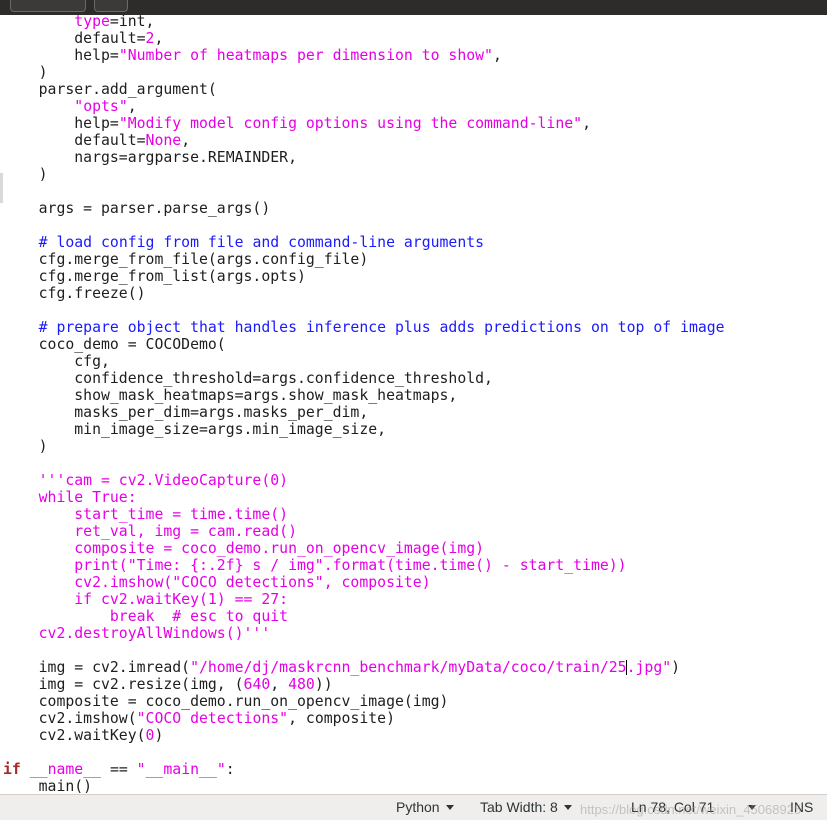  Describe the element at coordinates (74, 293) in the screenshot. I see `code-token: cfg.freeze()` at that location.